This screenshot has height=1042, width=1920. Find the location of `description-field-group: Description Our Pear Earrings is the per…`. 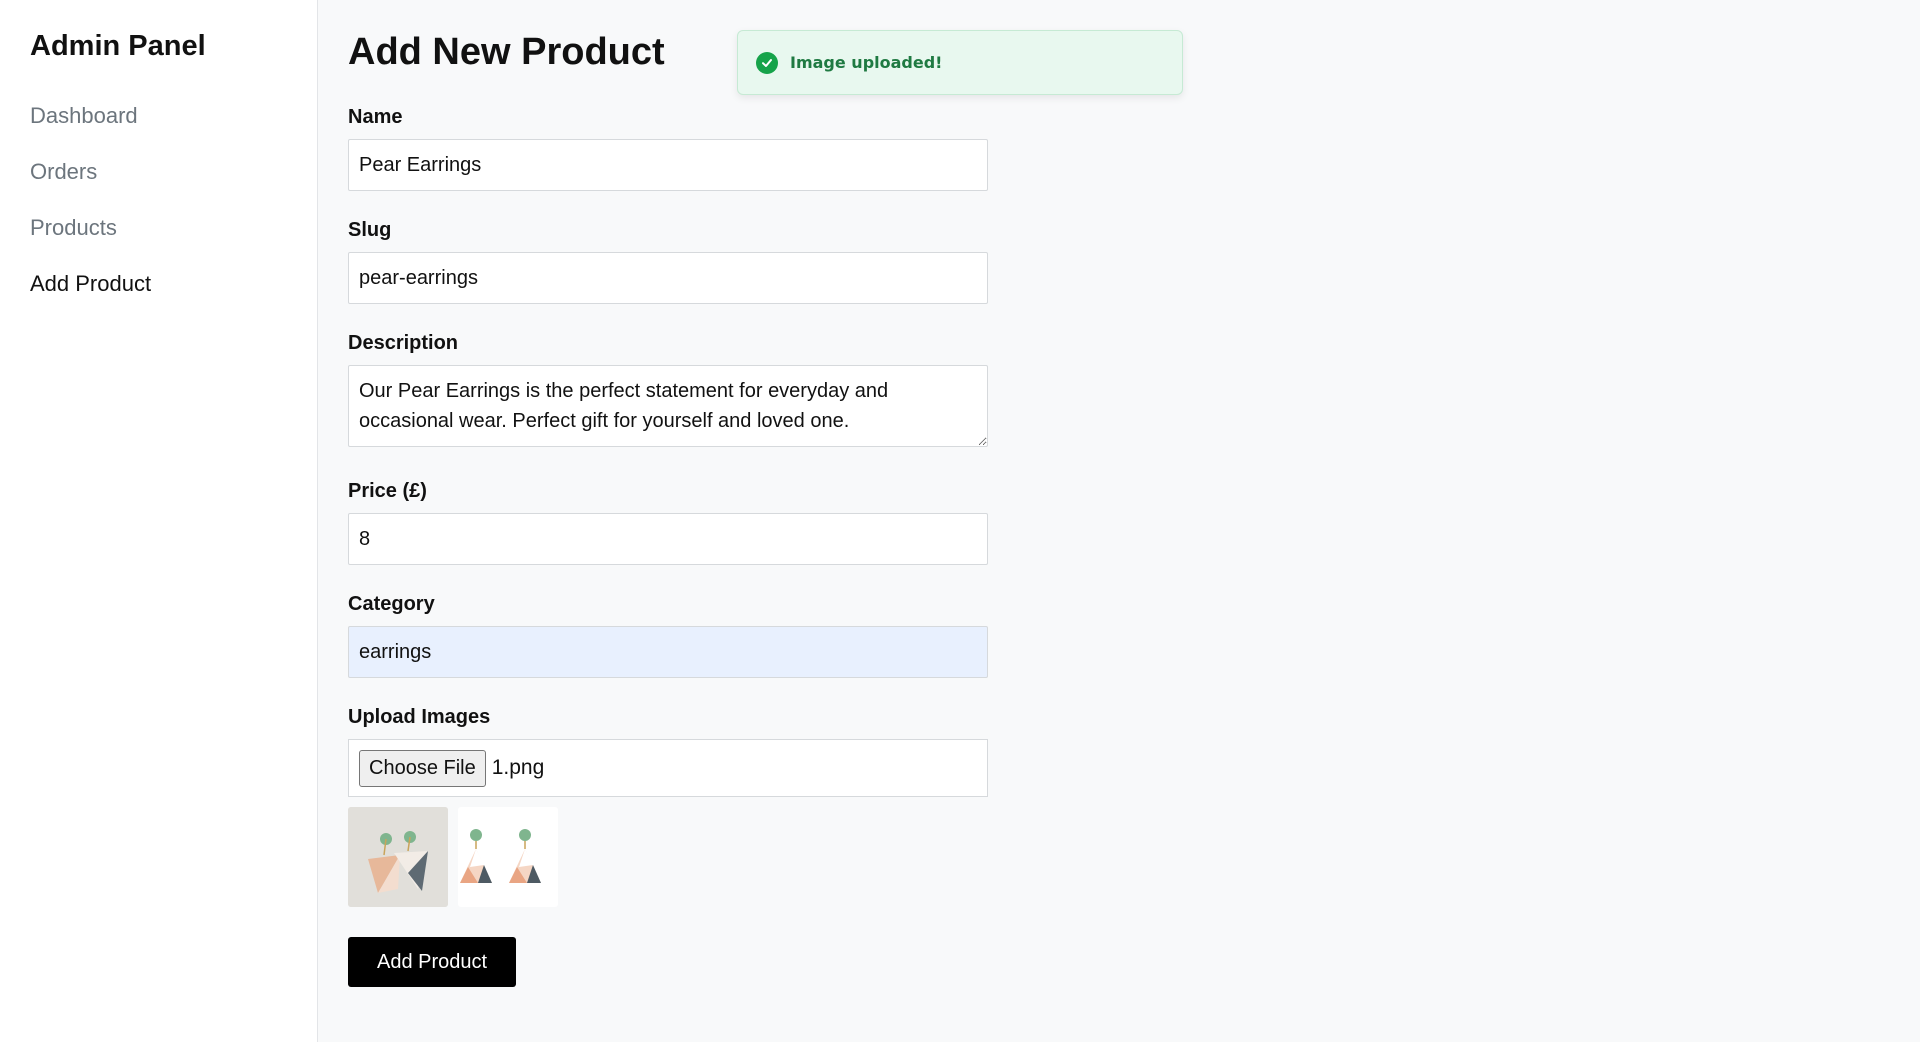

description-field-group: Description Our Pear Earrings is the per… is located at coordinates (668, 392).